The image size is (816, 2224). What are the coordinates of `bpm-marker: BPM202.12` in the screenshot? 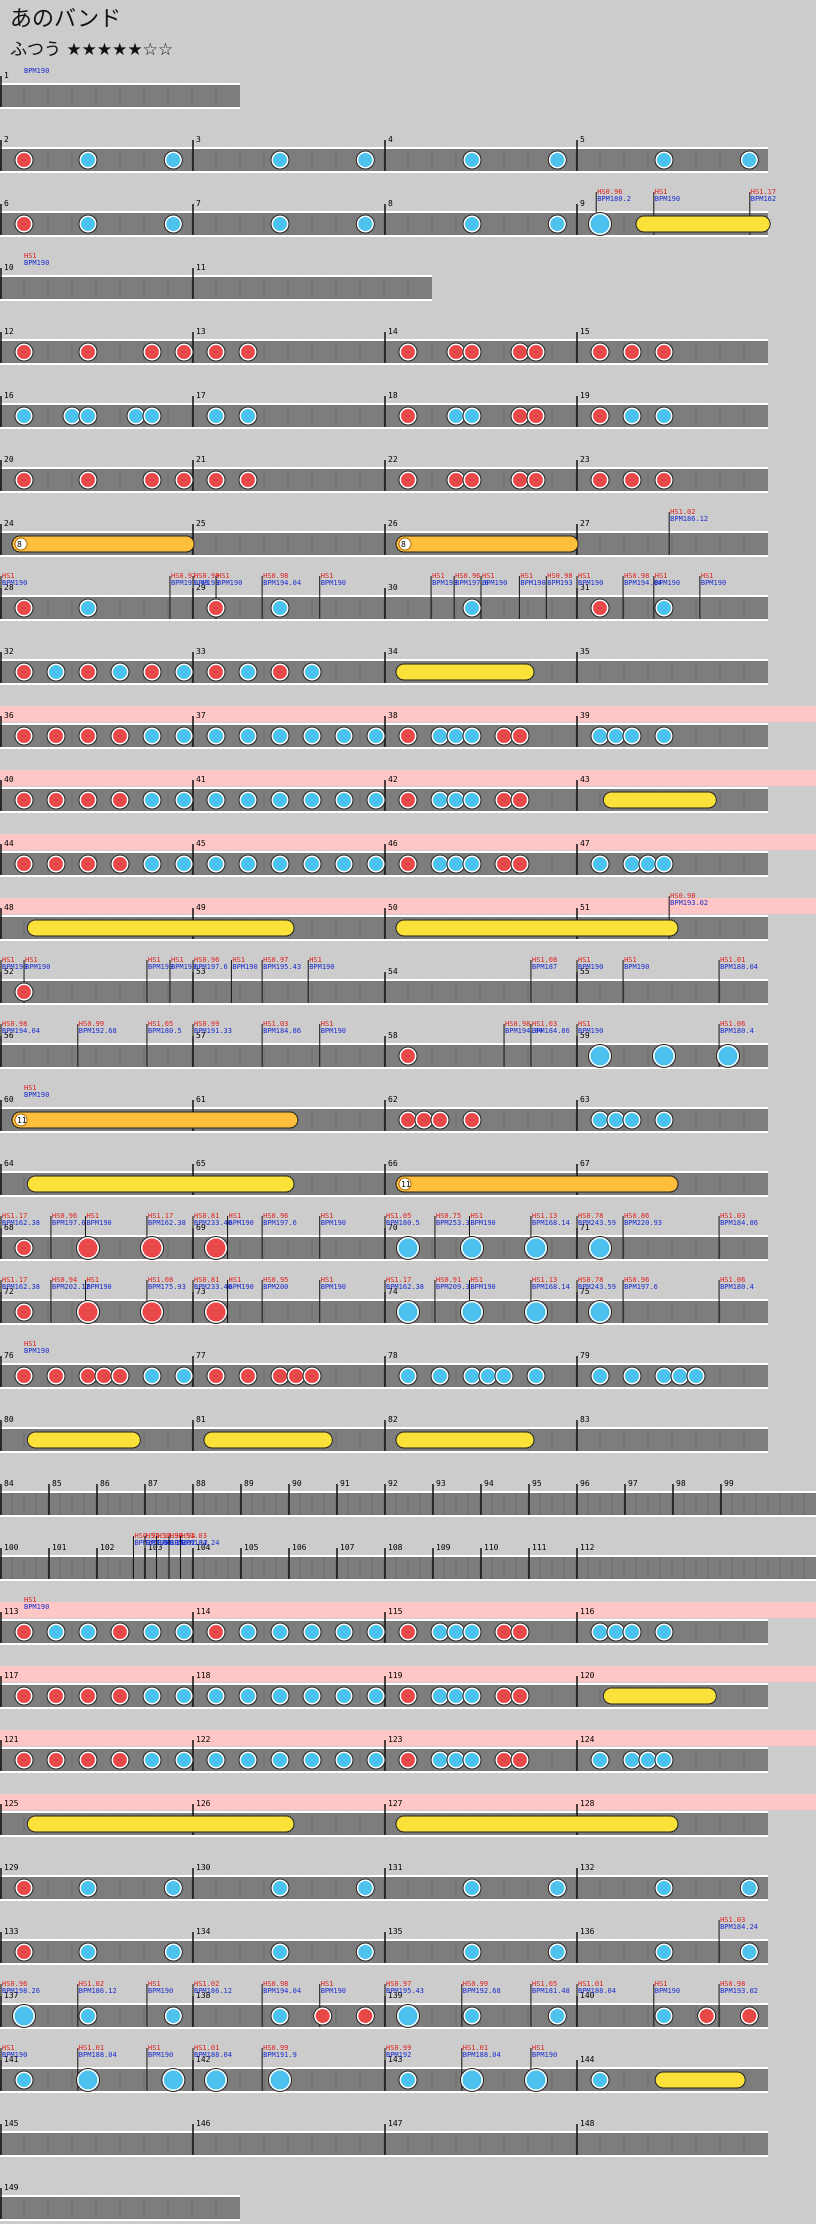 It's located at (71, 1287).